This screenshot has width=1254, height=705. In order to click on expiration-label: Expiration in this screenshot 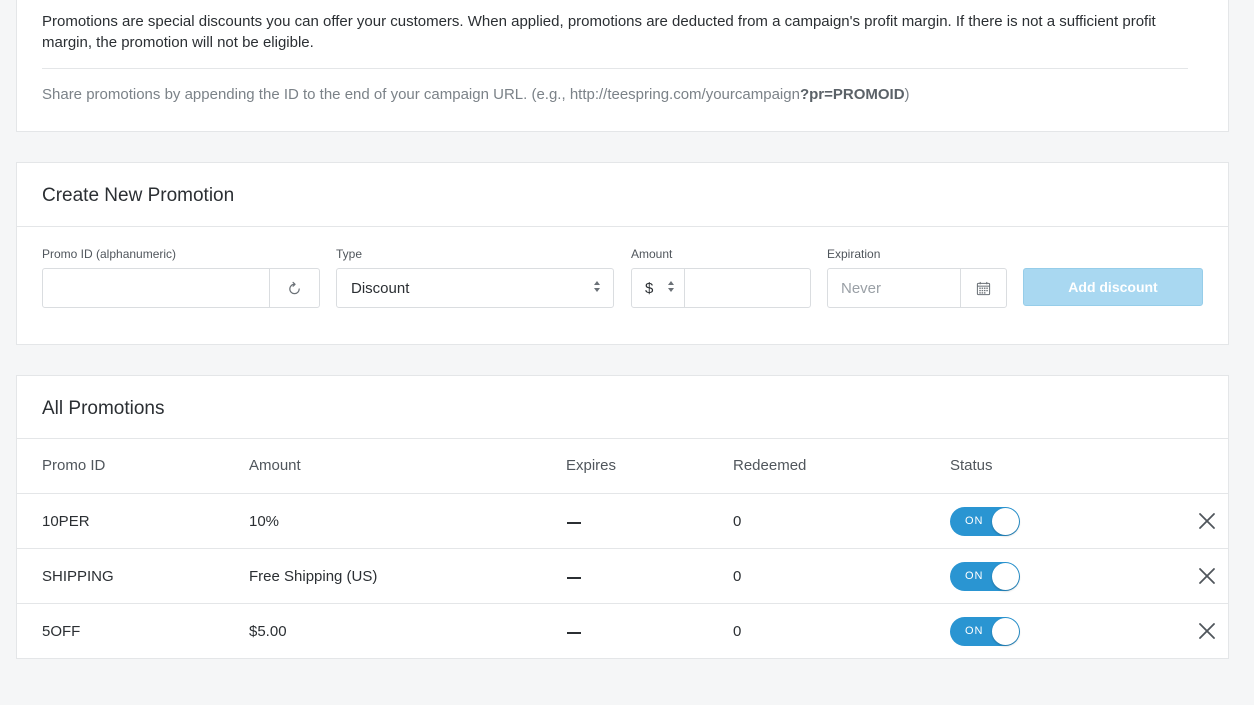, I will do `click(854, 254)`.